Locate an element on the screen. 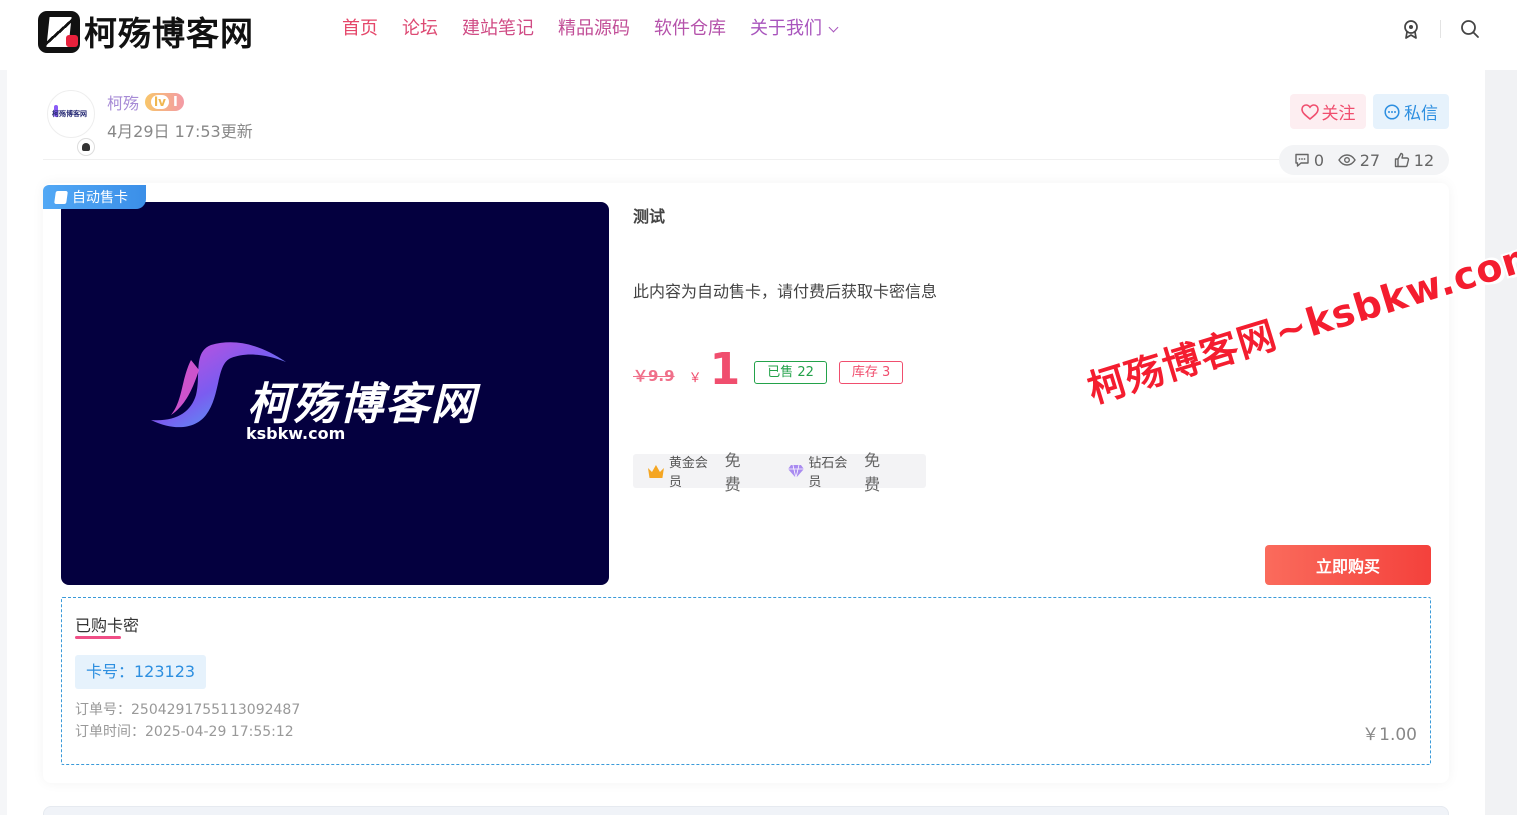  original-price: ￥9.9 is located at coordinates (654, 376).